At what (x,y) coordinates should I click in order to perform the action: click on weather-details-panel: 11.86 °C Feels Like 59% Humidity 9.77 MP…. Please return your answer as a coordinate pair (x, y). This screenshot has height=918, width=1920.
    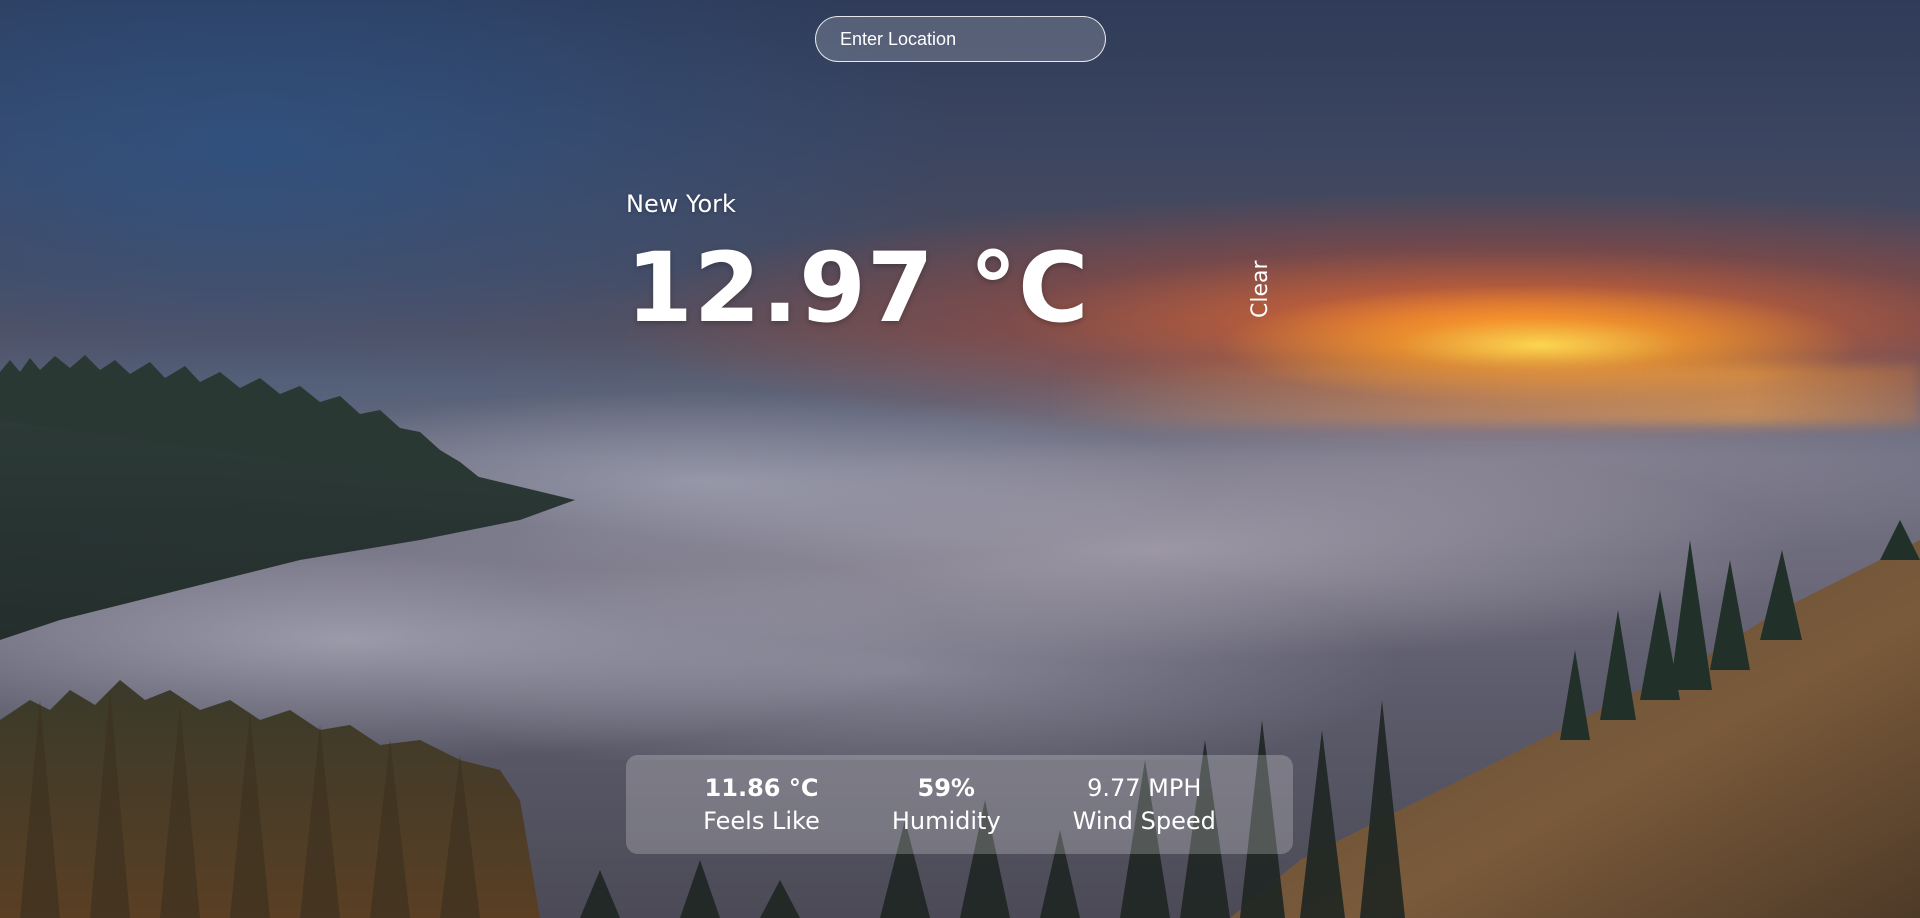
    Looking at the image, I should click on (959, 804).